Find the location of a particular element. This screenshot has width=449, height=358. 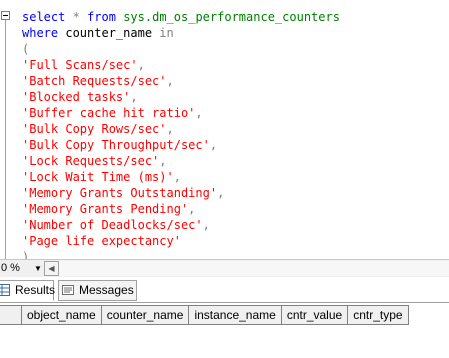

code-token: 'Memory Grants Pending' is located at coordinates (105, 209).